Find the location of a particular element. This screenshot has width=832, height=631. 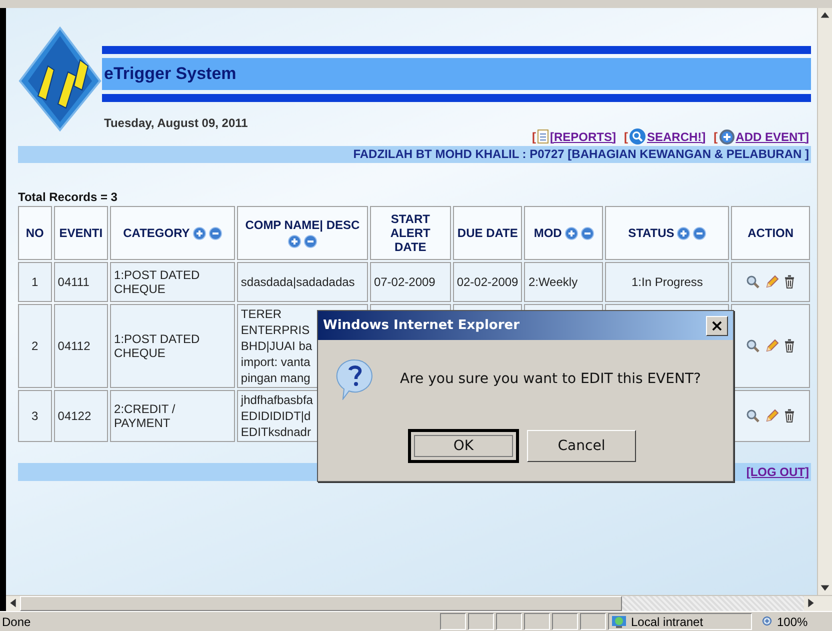

zoom-level: 100% is located at coordinates (792, 621).